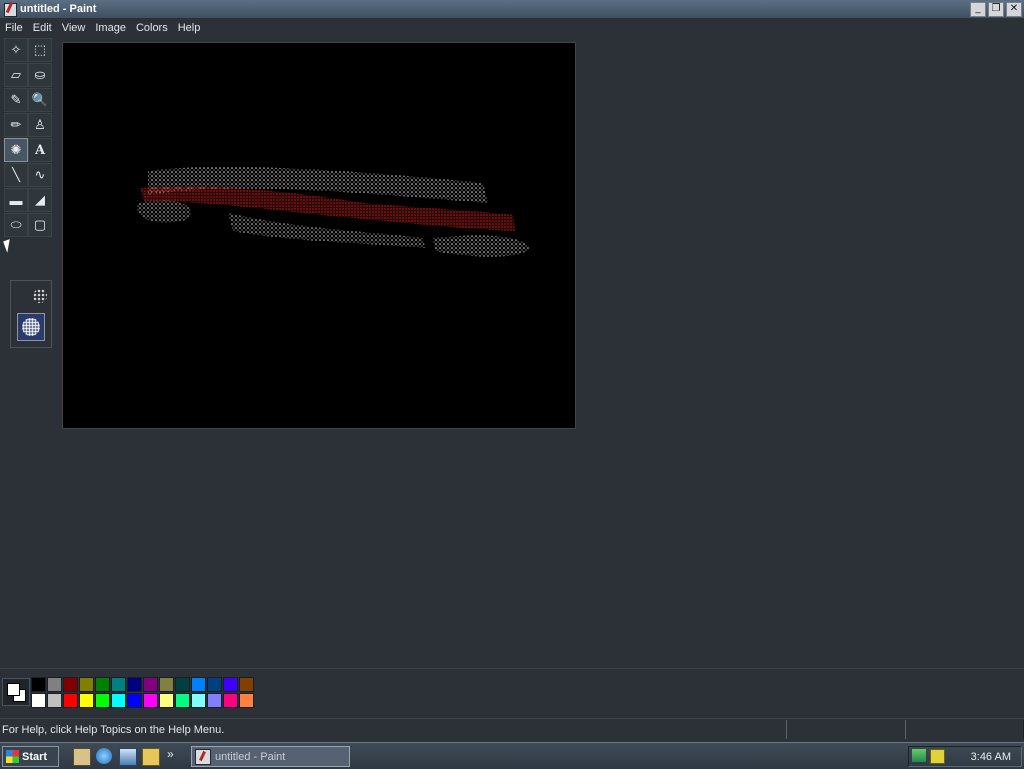 This screenshot has width=1024, height=769. Describe the element at coordinates (250, 756) in the screenshot. I see `task-button-label: untitled - Paint` at that location.